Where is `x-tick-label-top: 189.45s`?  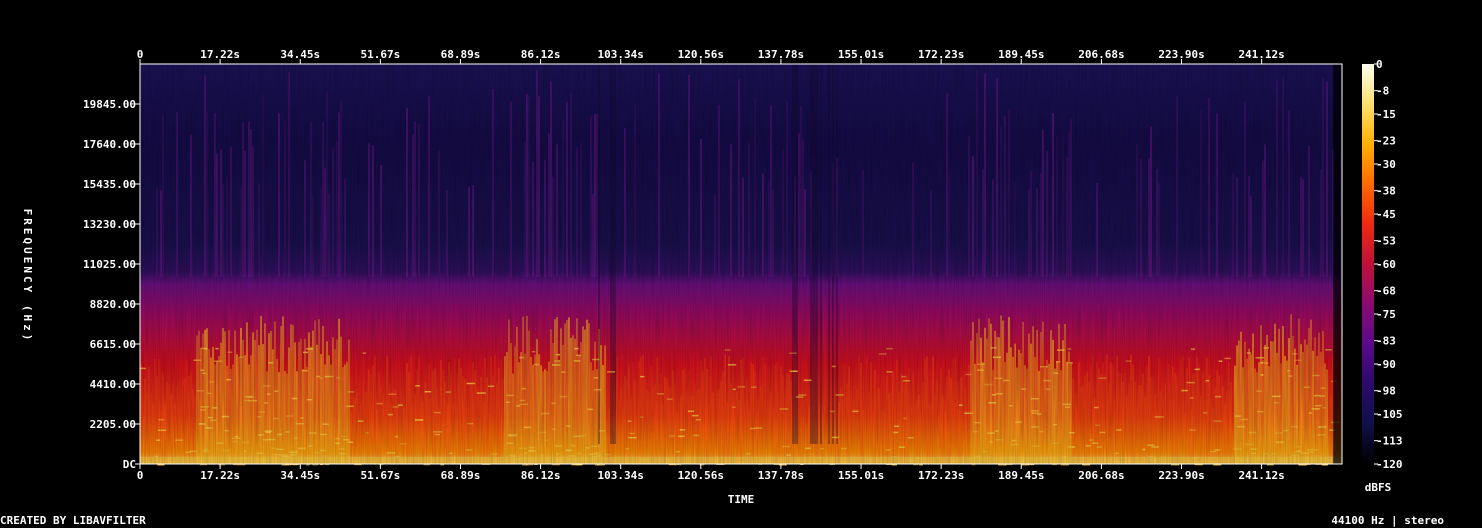
x-tick-label-top: 189.45s is located at coordinates (1021, 54).